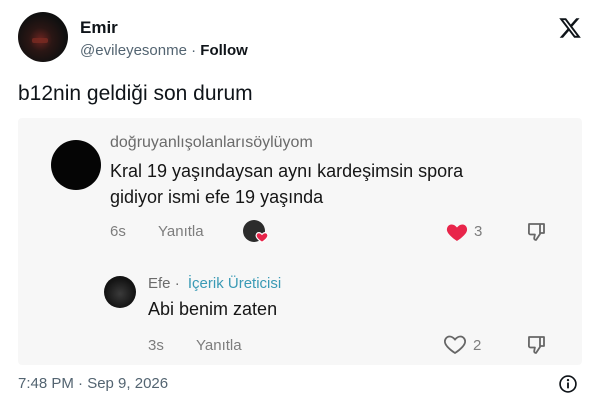  What do you see at coordinates (156, 345) in the screenshot?
I see `reply-age: 3s` at bounding box center [156, 345].